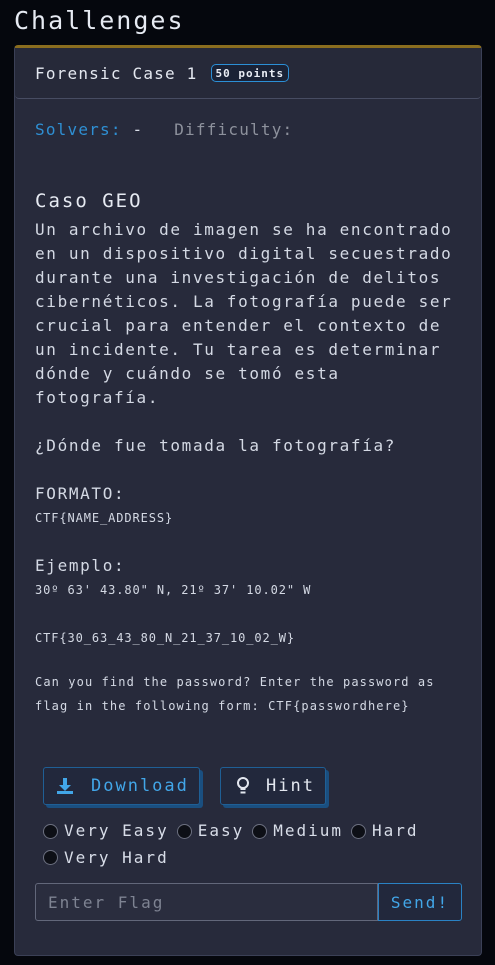 The height and width of the screenshot is (965, 495). I want to click on hint-button: Hint, so click(273, 786).